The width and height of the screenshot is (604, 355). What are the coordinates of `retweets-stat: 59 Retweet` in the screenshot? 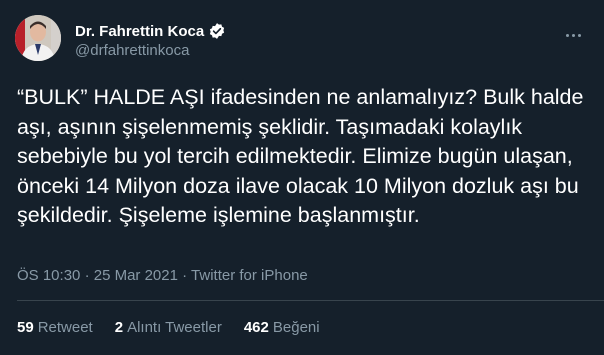 It's located at (55, 327).